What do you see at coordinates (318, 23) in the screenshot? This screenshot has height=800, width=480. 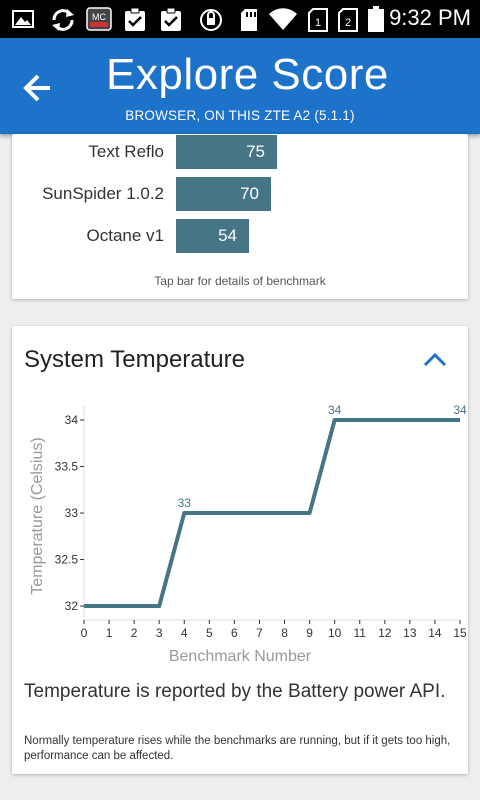 I see `svg-text: 1` at bounding box center [318, 23].